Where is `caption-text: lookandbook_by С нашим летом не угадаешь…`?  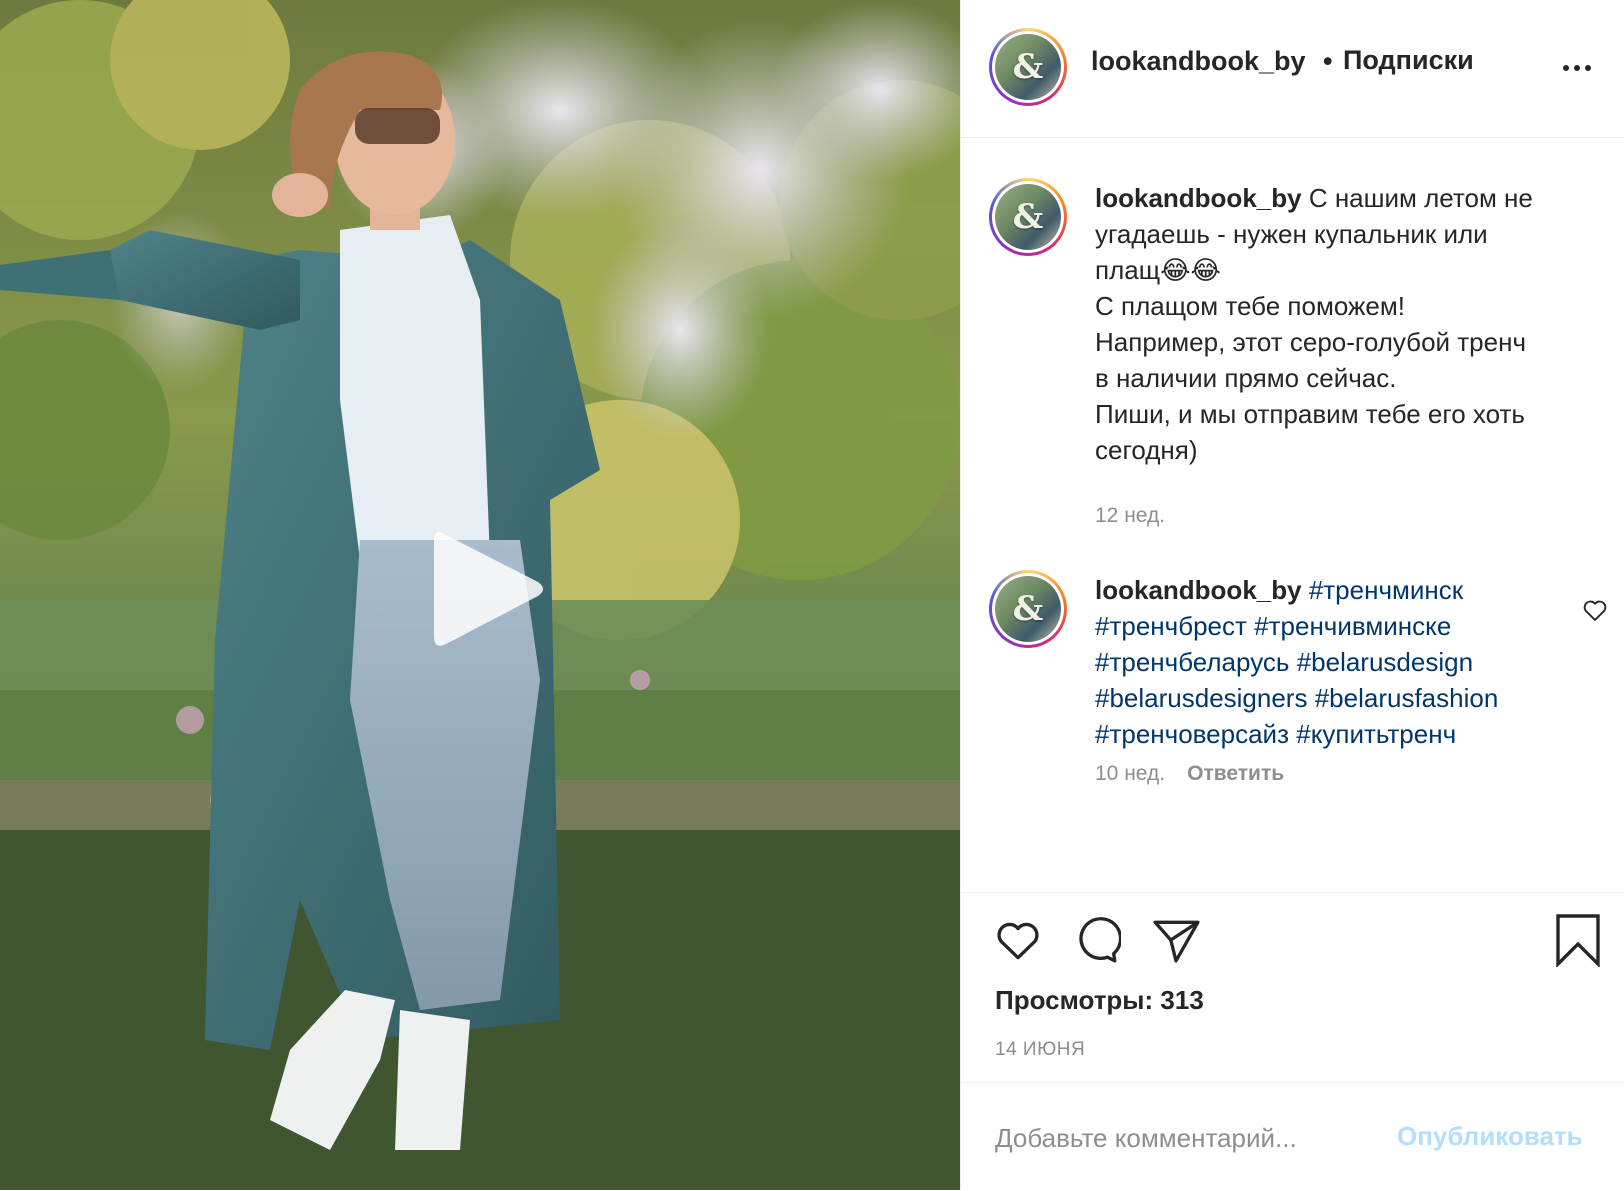
caption-text: lookandbook_by С нашим летом не угадаешь… is located at coordinates (1330, 324).